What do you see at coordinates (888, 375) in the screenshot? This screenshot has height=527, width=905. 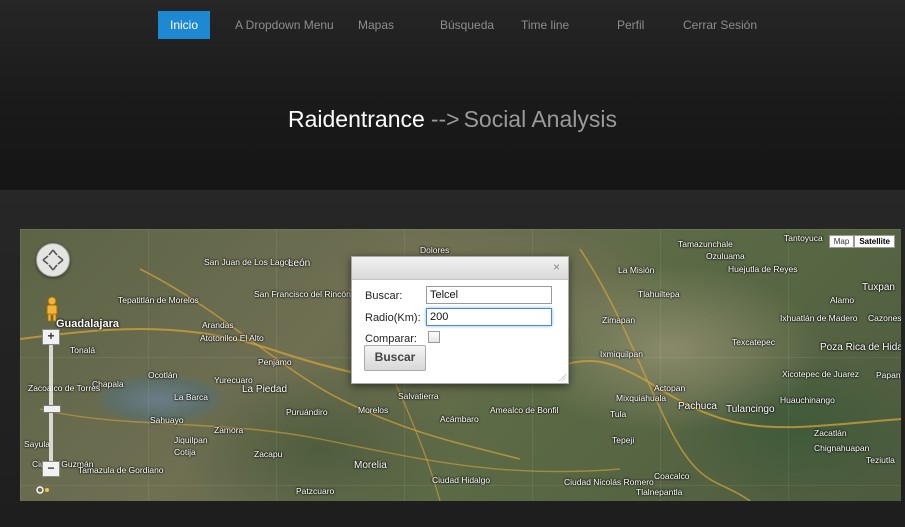 I see `map-label: Papantla` at bounding box center [888, 375].